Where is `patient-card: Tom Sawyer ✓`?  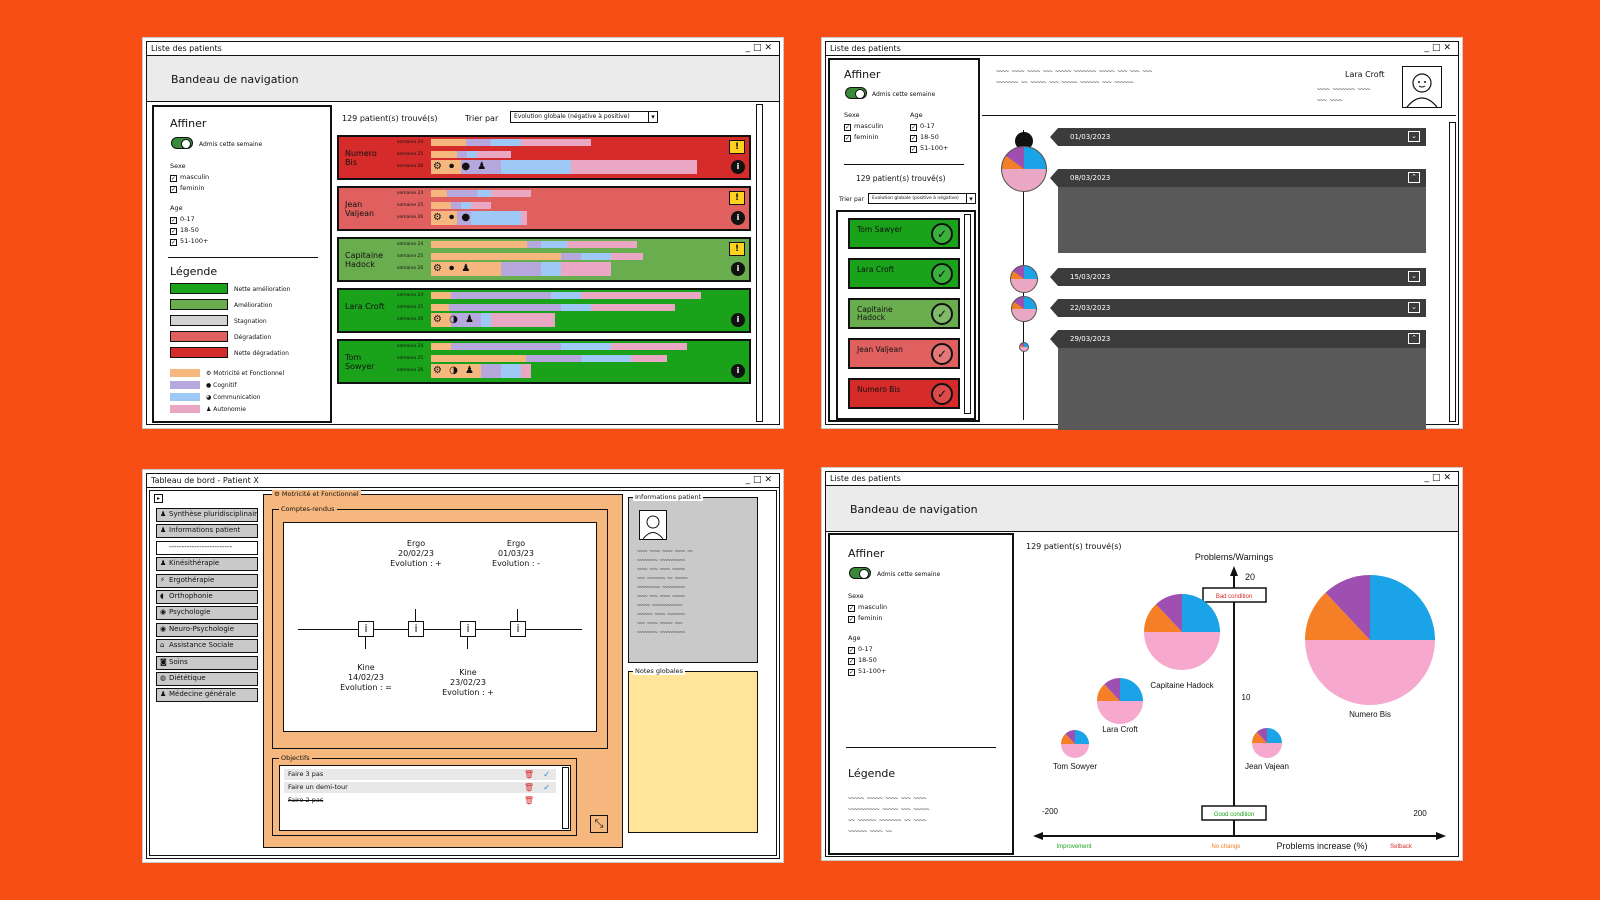 patient-card: Tom Sawyer ✓ is located at coordinates (904, 233).